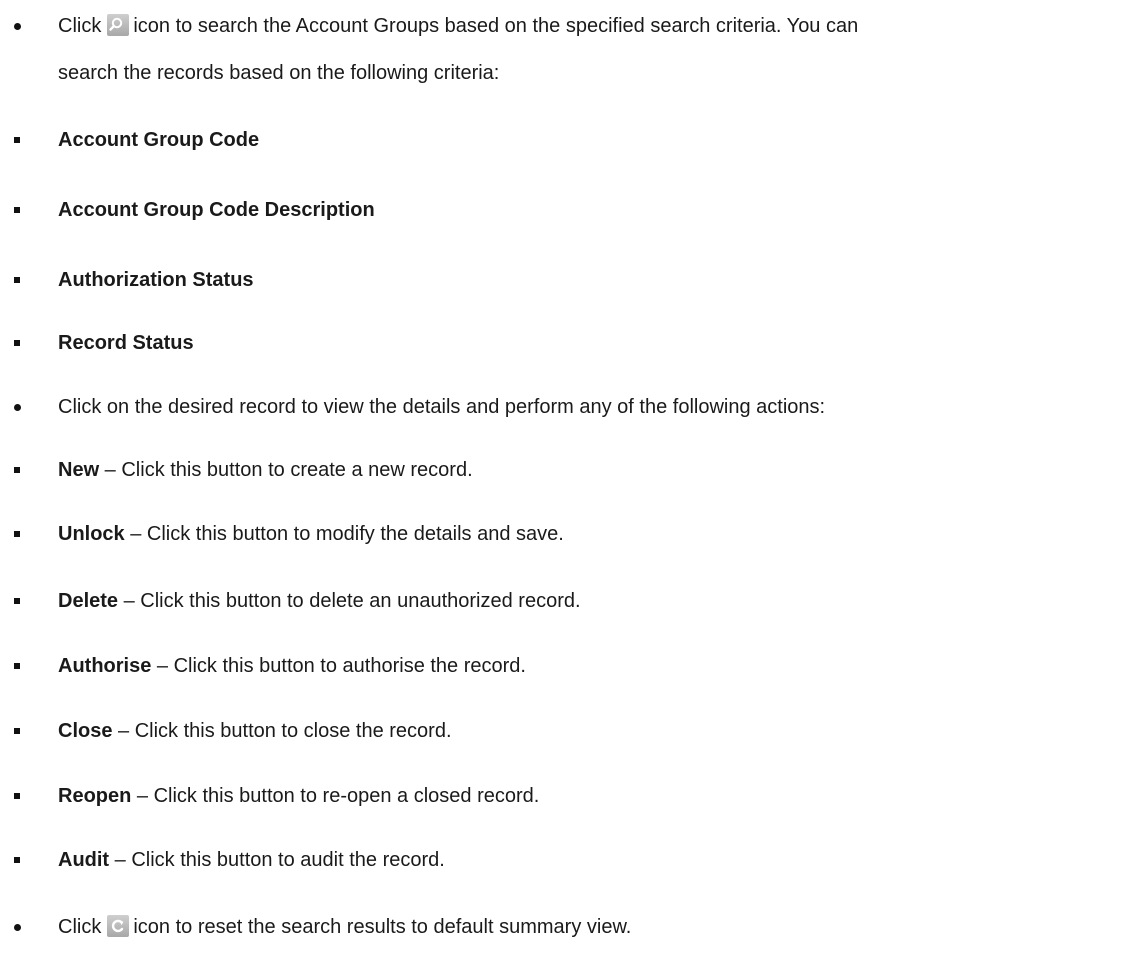 The image size is (1147, 972). Describe the element at coordinates (277, 860) in the screenshot. I see `action-desc: – Click this button to audit the record.` at that location.